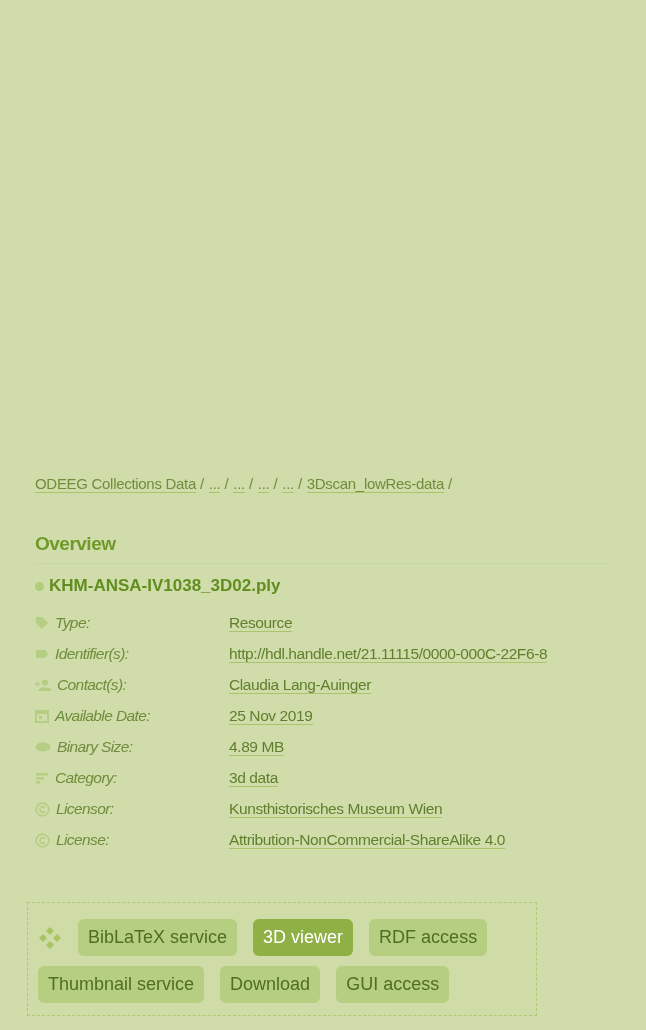  What do you see at coordinates (42, 716) in the screenshot?
I see `calendar-icon` at bounding box center [42, 716].